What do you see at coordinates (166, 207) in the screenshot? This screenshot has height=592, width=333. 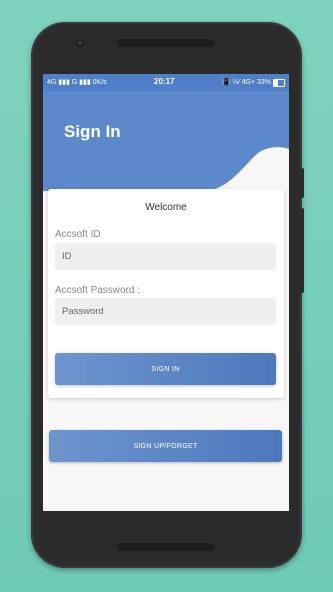 I see `welcome-text: Welcome` at bounding box center [166, 207].